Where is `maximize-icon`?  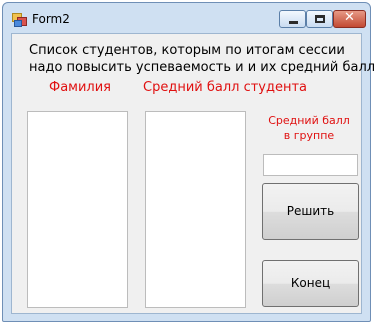 maximize-icon is located at coordinates (320, 19).